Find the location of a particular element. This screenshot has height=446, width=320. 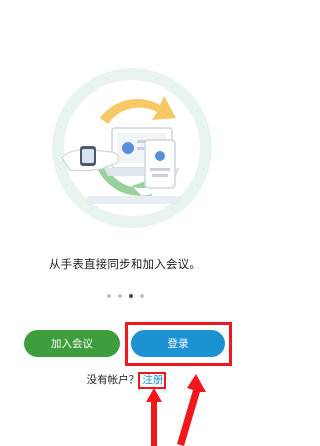

page-indicator is located at coordinates (125, 296).